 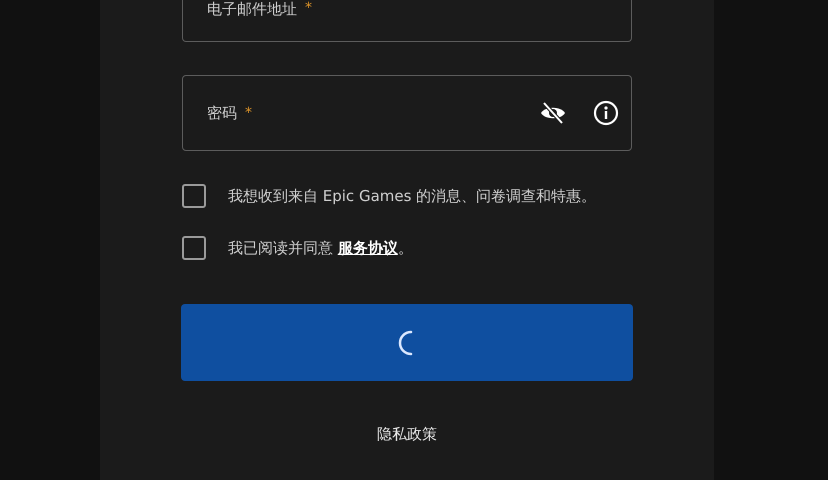 What do you see at coordinates (606, 113) in the screenshot?
I see `info-icon` at bounding box center [606, 113].